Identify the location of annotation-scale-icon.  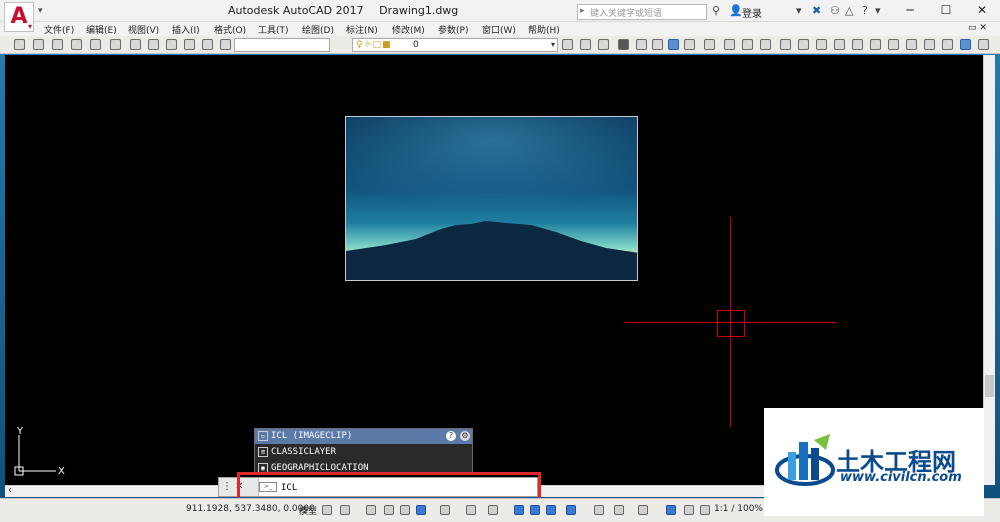
(705, 510).